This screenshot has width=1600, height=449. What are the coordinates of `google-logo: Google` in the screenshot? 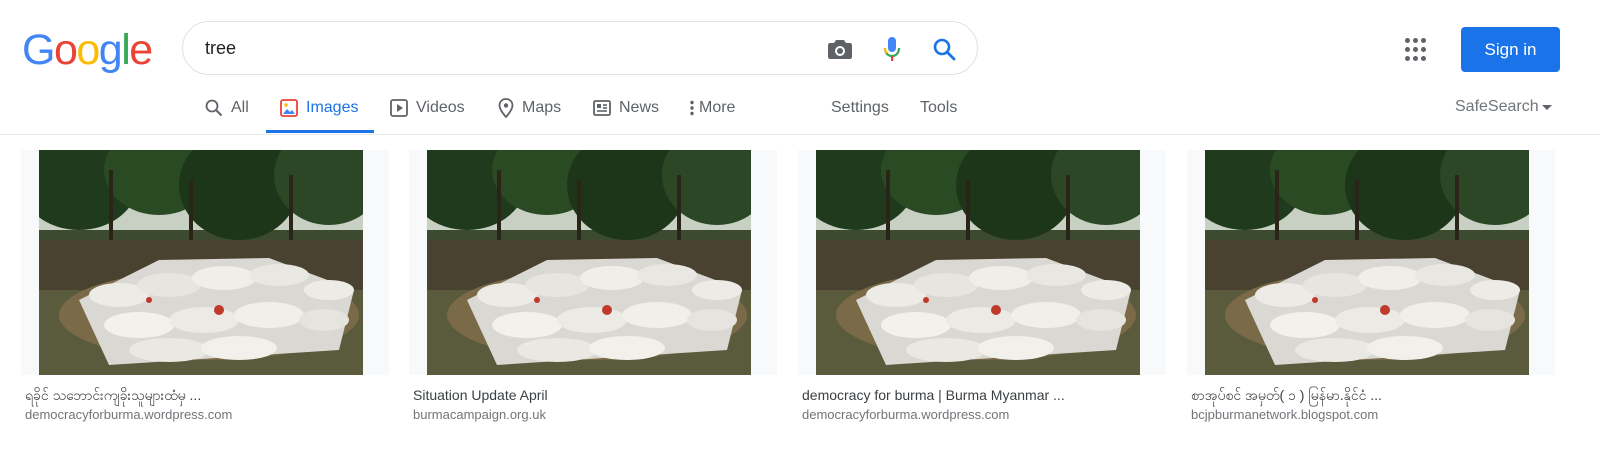 It's located at (87, 50).